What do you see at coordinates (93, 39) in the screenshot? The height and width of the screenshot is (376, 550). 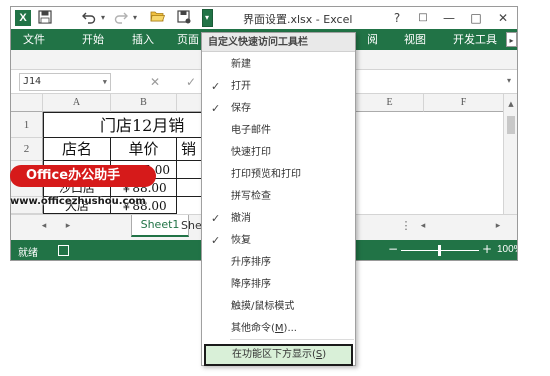 I see `tab-home: 开始` at bounding box center [93, 39].